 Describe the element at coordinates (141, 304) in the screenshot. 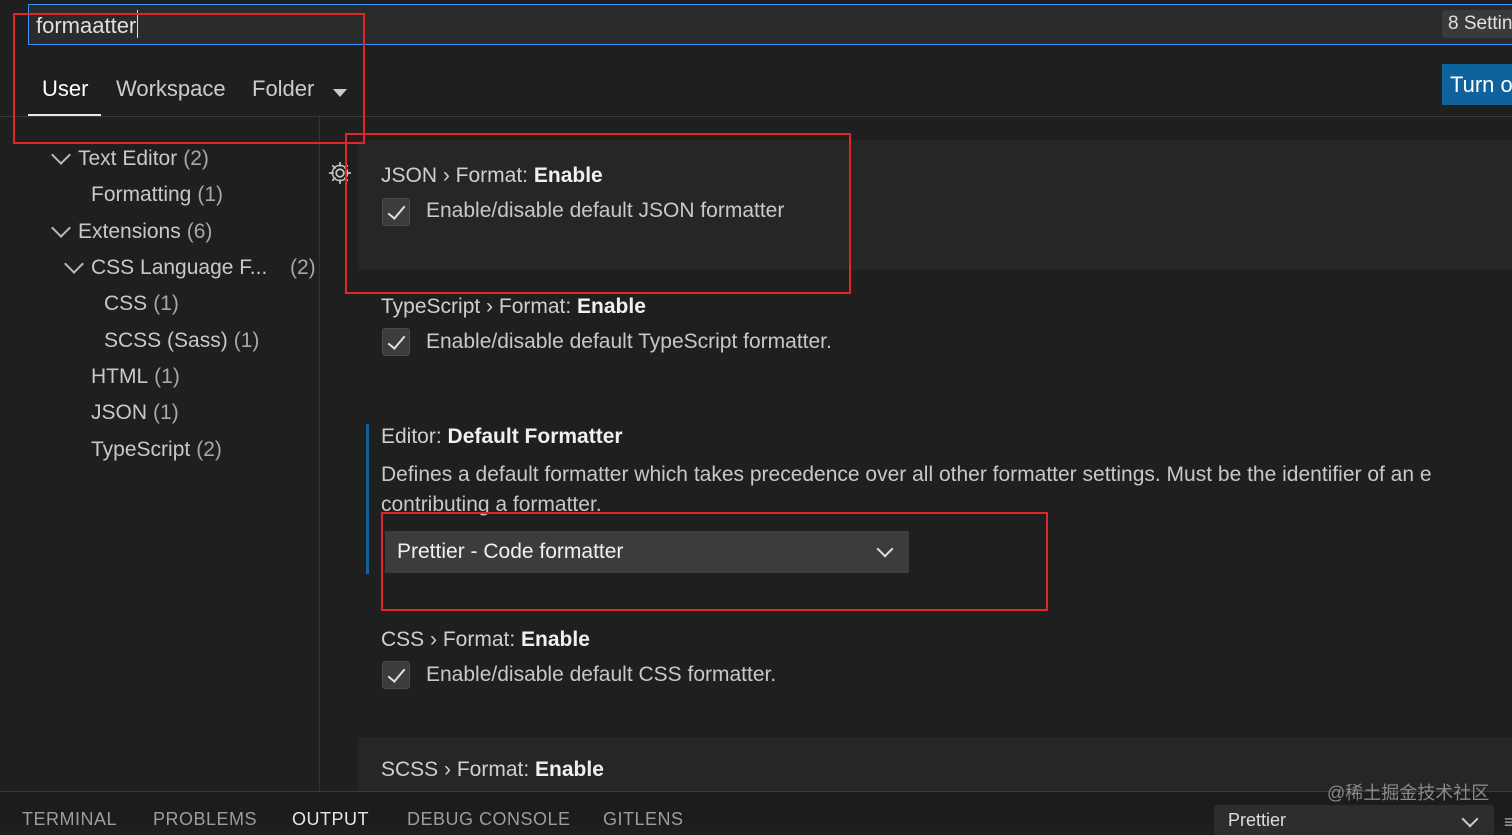

I see `toc-item-css: CSS (1)` at that location.